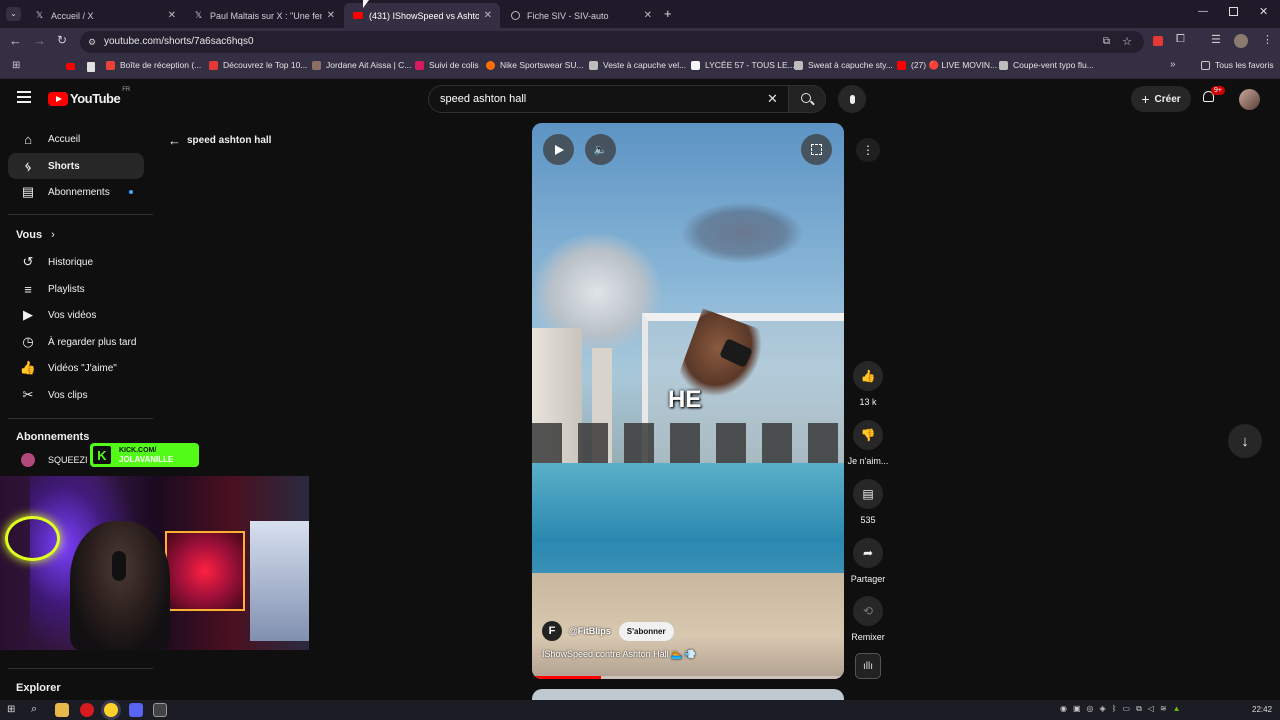 The height and width of the screenshot is (720, 1280). Describe the element at coordinates (76, 166) in the screenshot. I see `sidebar-item-shorts: ᛃ Shorts` at that location.